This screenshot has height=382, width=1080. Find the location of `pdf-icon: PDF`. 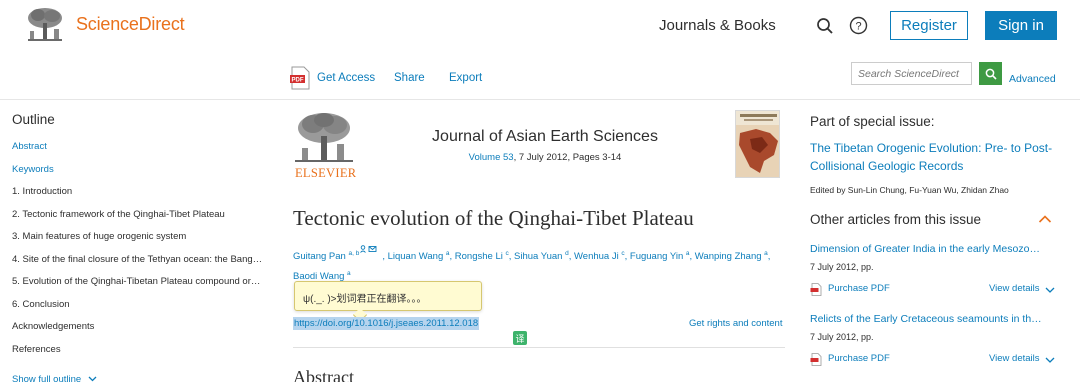

pdf-icon: PDF is located at coordinates (300, 78).